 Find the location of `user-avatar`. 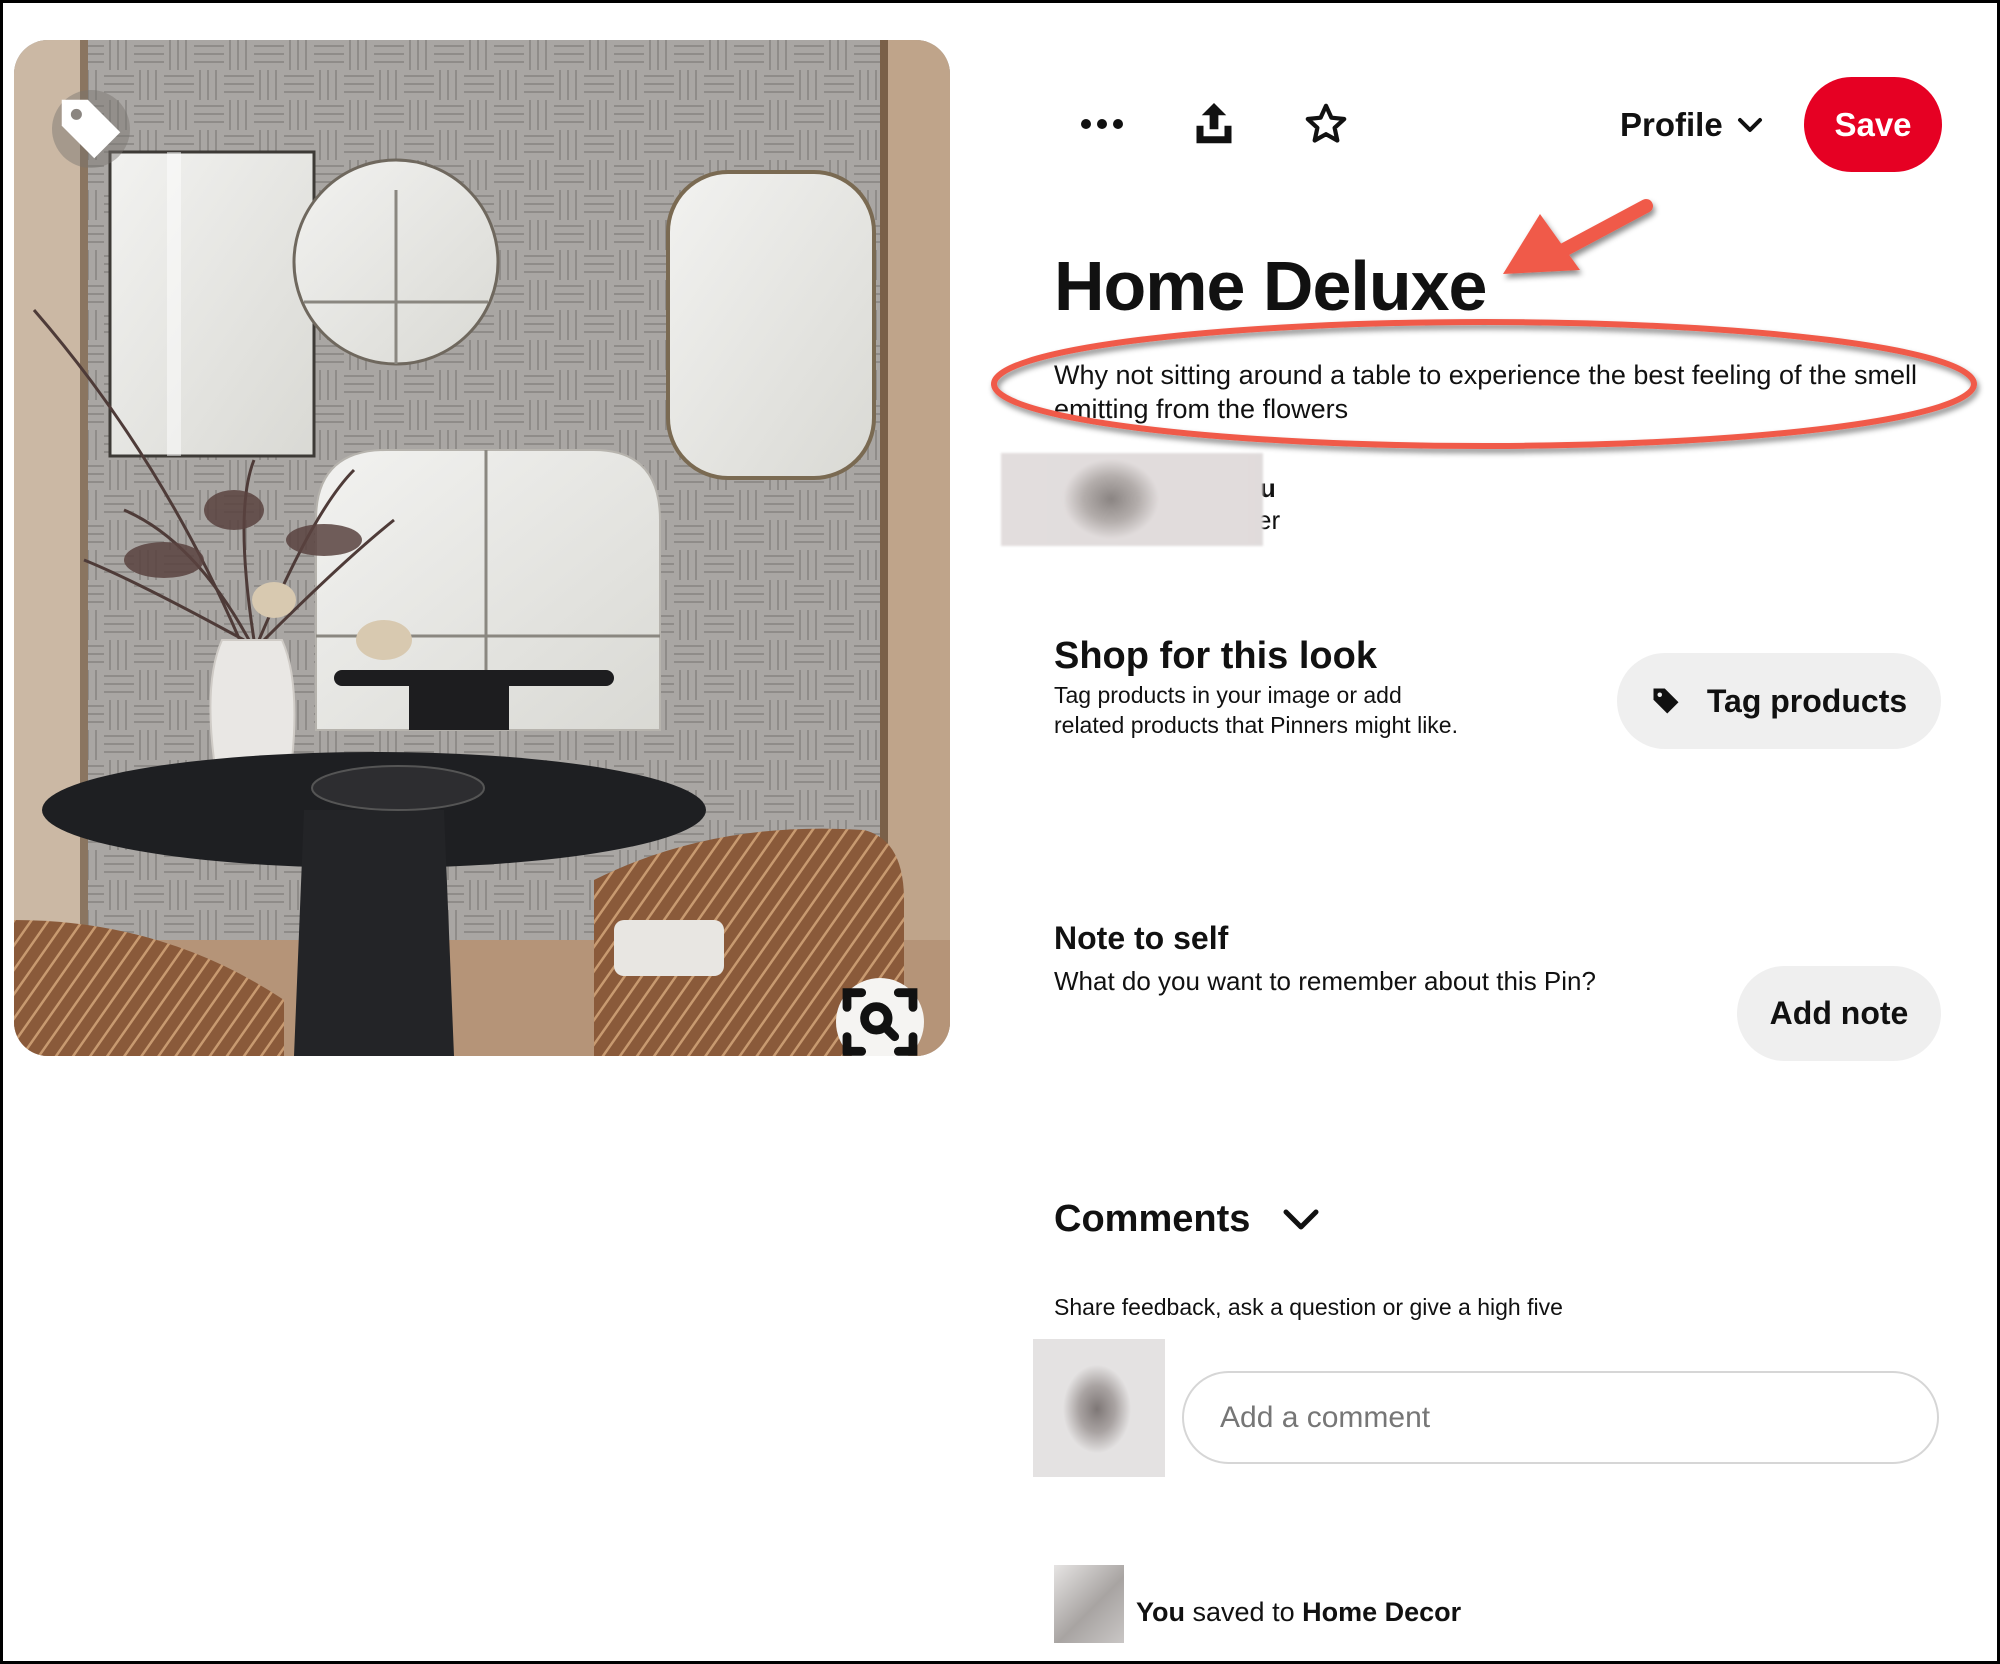

user-avatar is located at coordinates (1099, 1408).